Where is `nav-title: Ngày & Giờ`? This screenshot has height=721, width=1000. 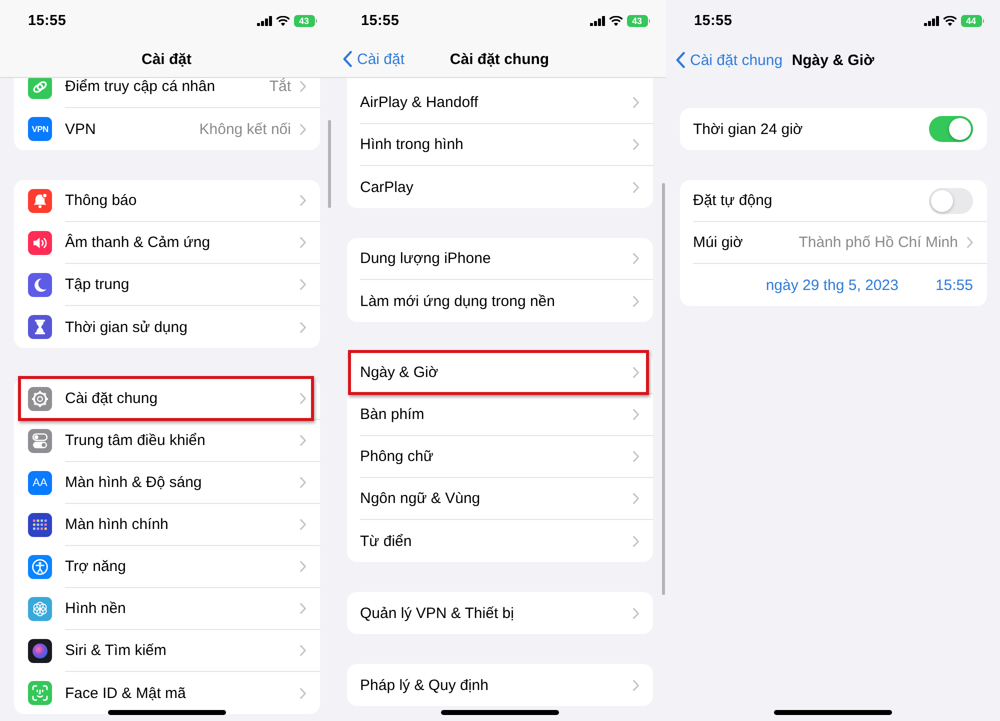
nav-title: Ngày & Giờ is located at coordinates (833, 60).